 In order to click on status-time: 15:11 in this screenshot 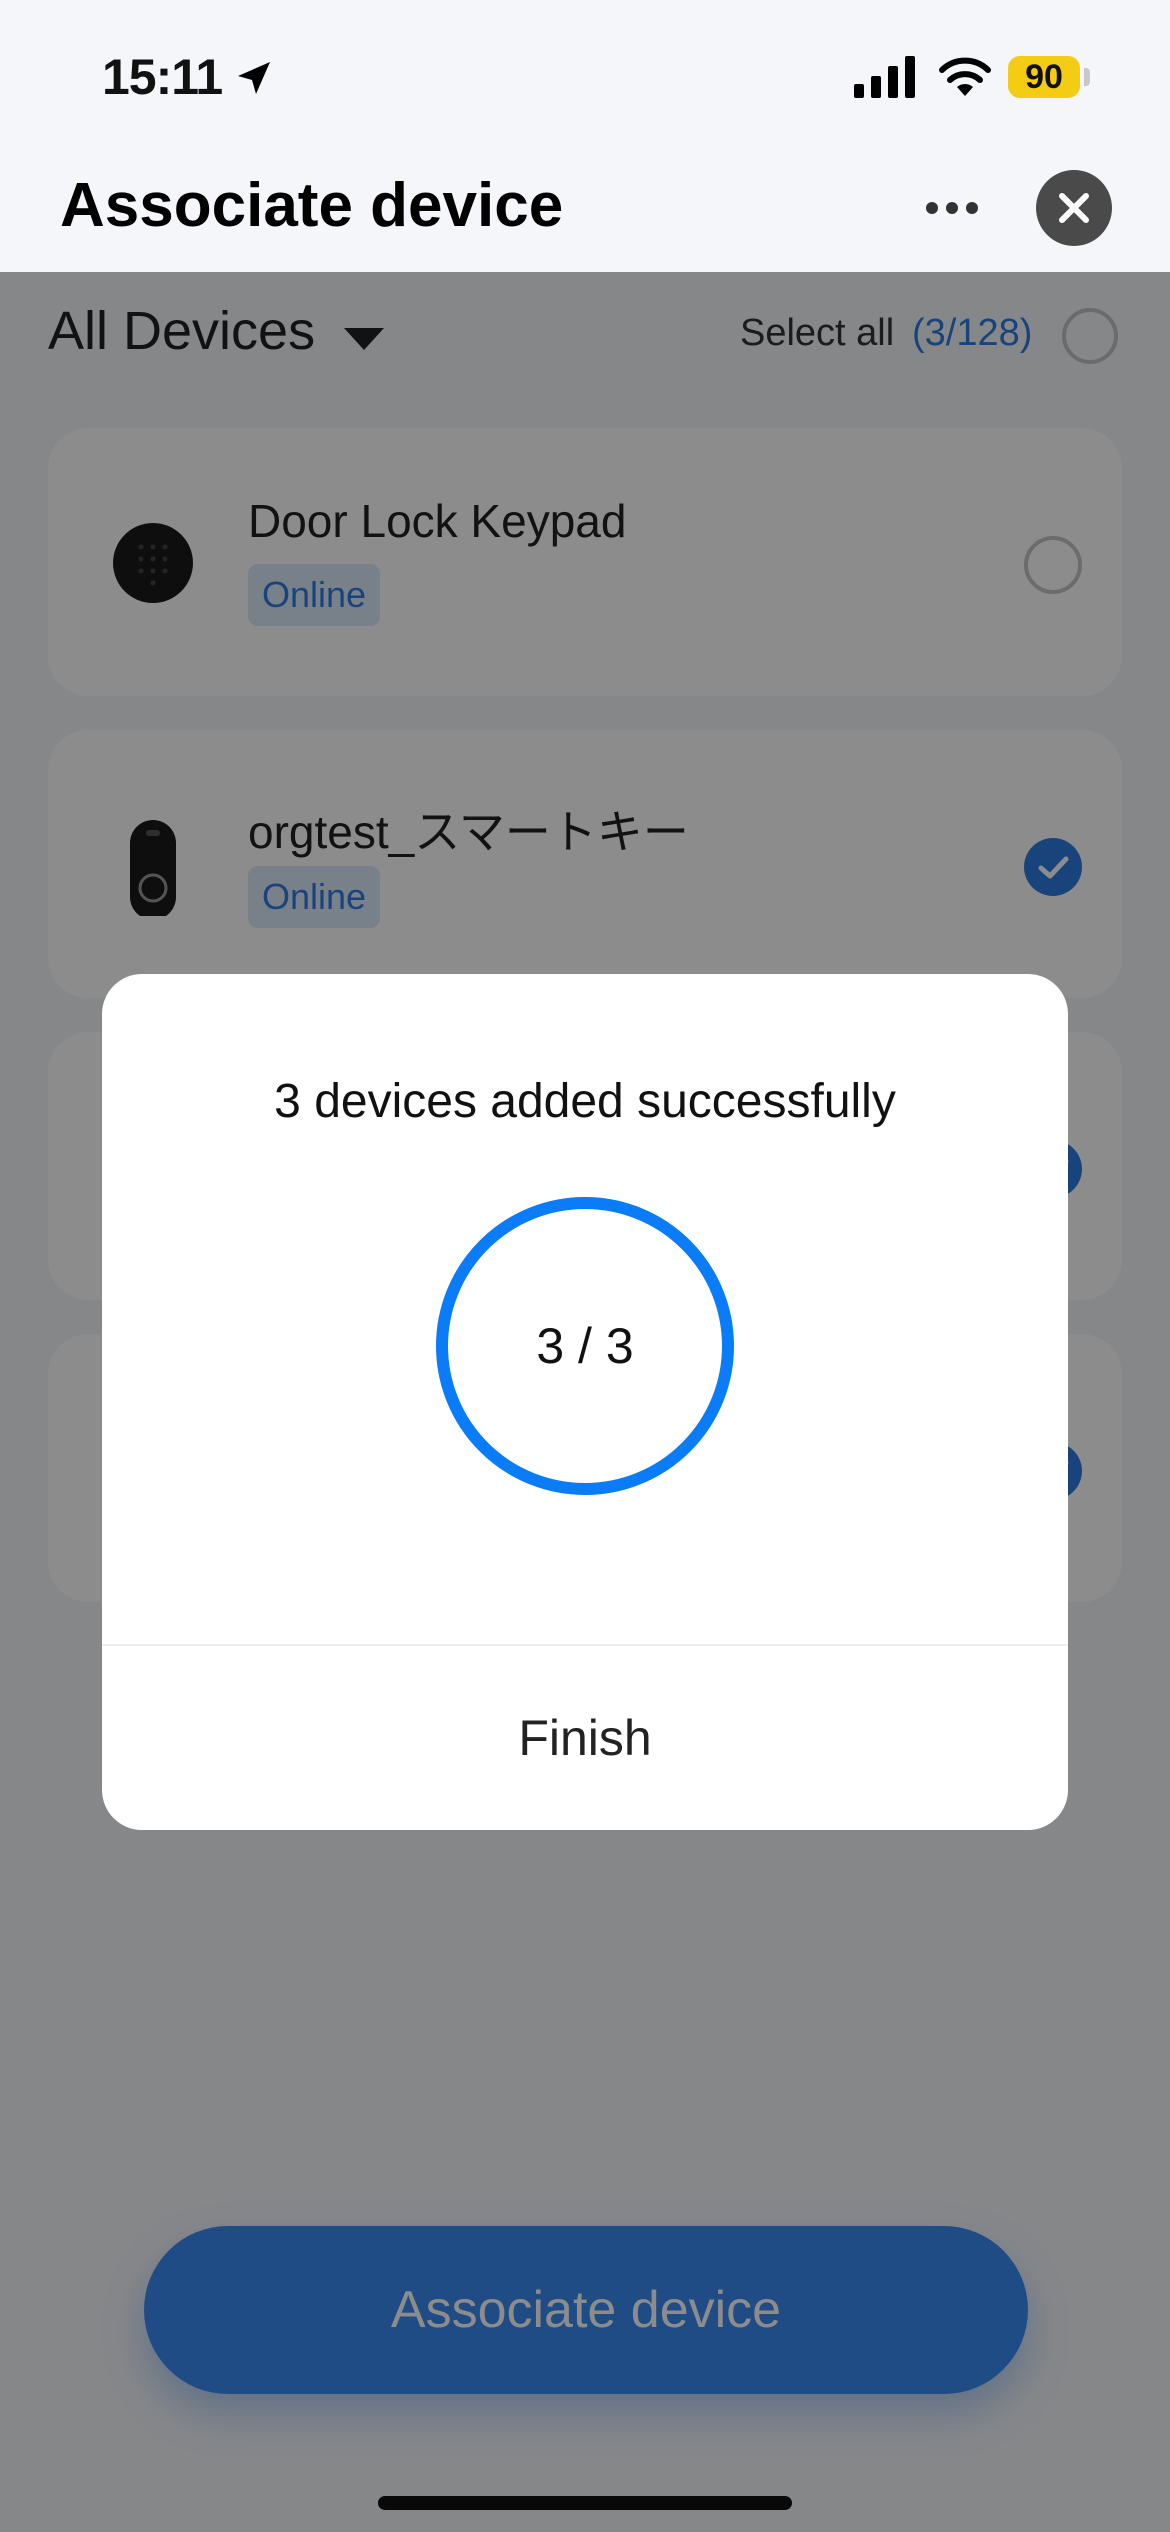, I will do `click(162, 77)`.